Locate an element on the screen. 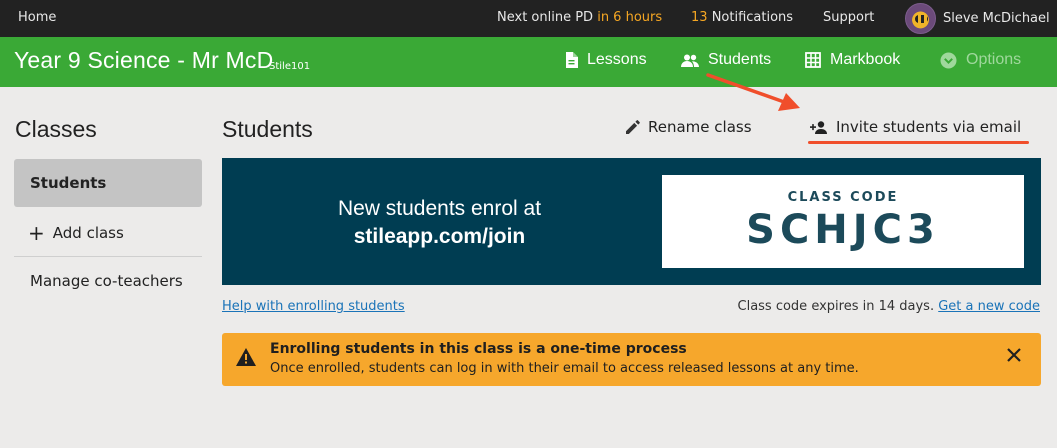 The width and height of the screenshot is (1057, 448). chevron-down-circle-icon is located at coordinates (948, 60).